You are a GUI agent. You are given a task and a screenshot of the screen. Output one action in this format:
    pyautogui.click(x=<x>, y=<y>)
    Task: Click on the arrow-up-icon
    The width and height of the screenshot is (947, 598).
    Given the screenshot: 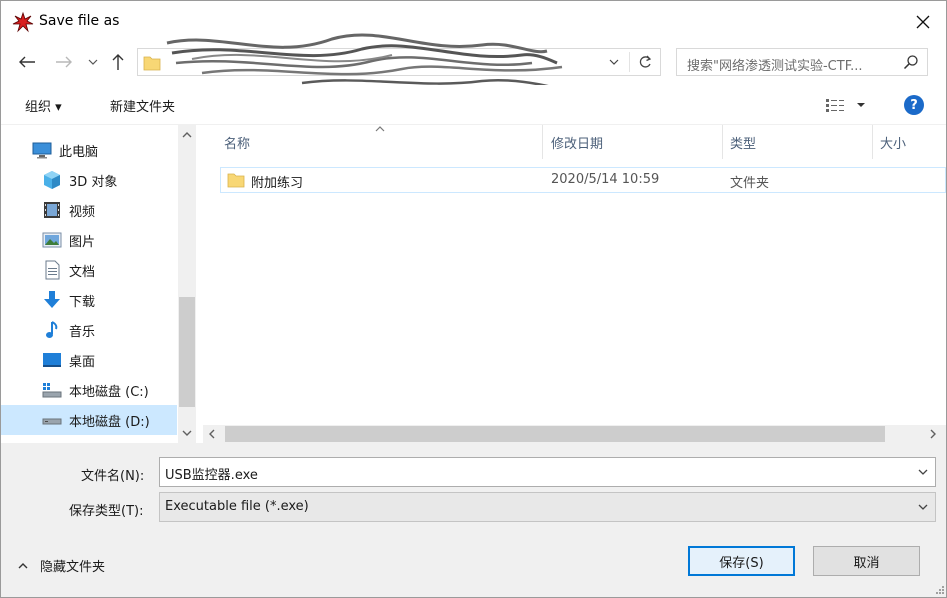 What is the action you would take?
    pyautogui.click(x=118, y=62)
    